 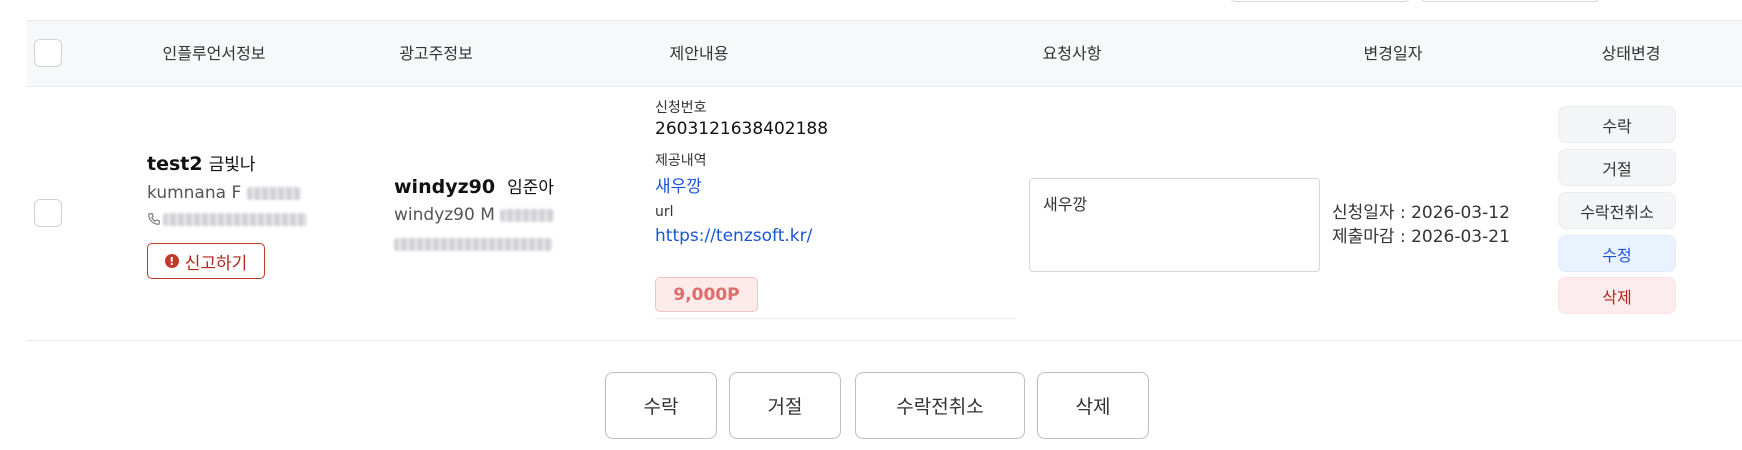 What do you see at coordinates (1617, 253) in the screenshot?
I see `edit-button: 수정` at bounding box center [1617, 253].